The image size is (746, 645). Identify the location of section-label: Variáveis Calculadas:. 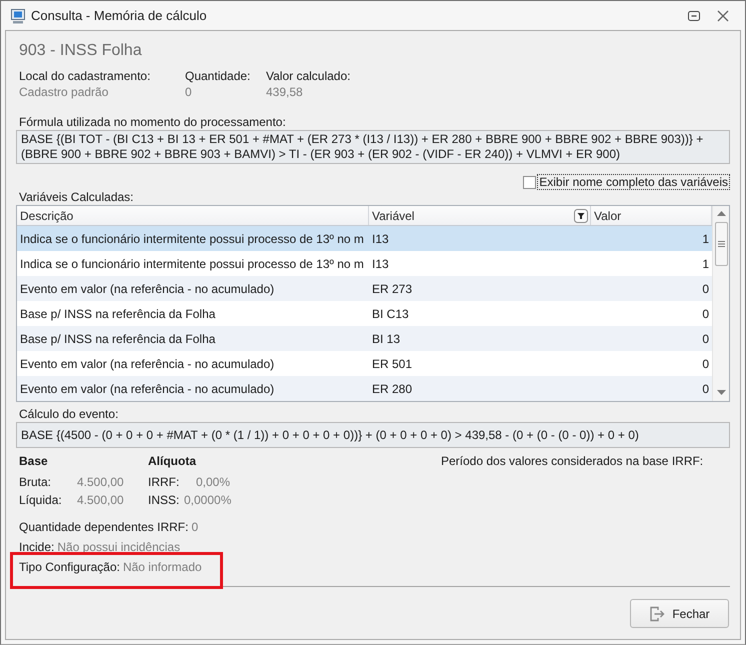
(76, 197).